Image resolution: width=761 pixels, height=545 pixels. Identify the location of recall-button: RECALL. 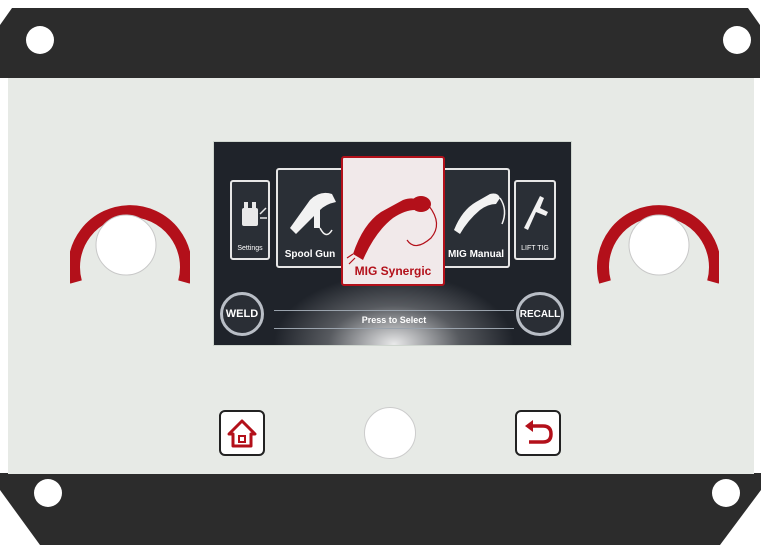
(540, 314).